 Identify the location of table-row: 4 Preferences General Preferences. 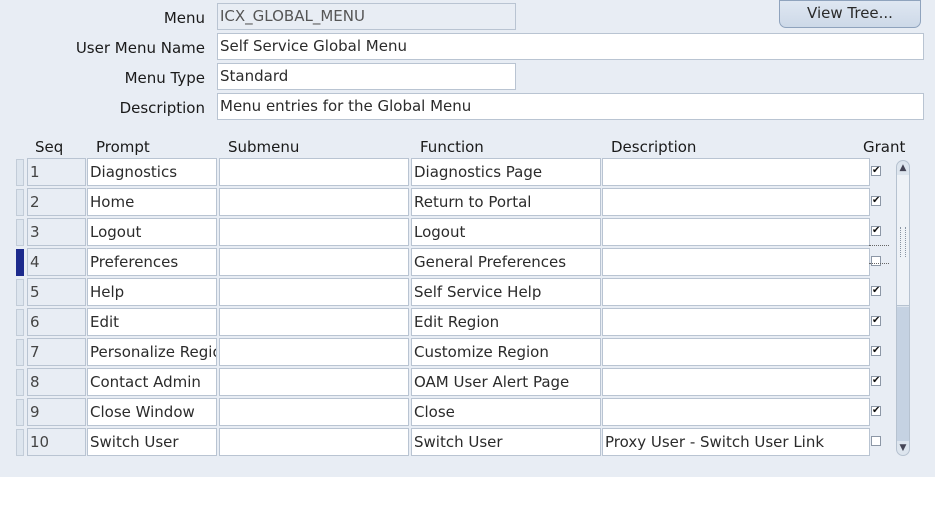
(464, 261).